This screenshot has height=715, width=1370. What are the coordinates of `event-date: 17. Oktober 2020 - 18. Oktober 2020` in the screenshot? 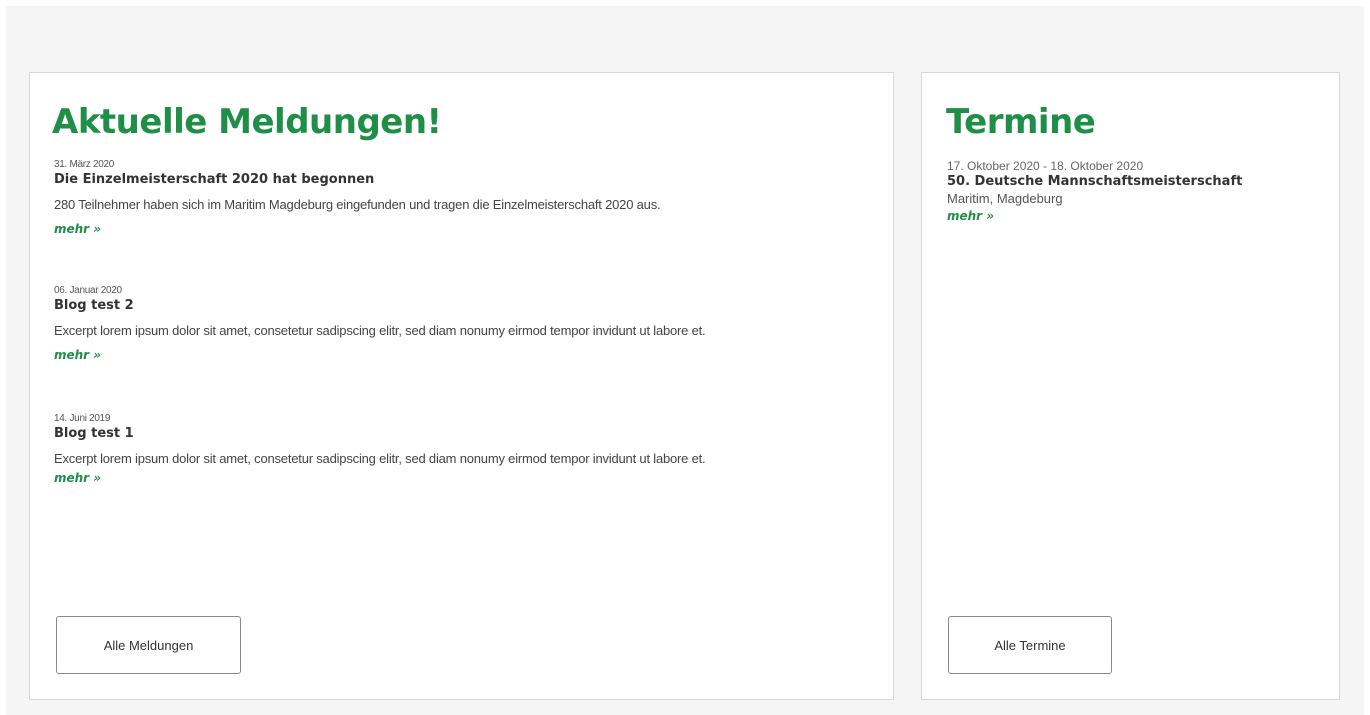 It's located at (1045, 166).